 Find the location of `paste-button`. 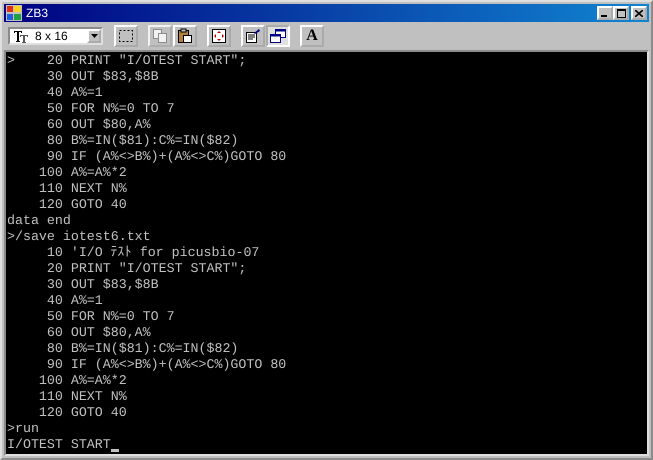

paste-button is located at coordinates (185, 36).